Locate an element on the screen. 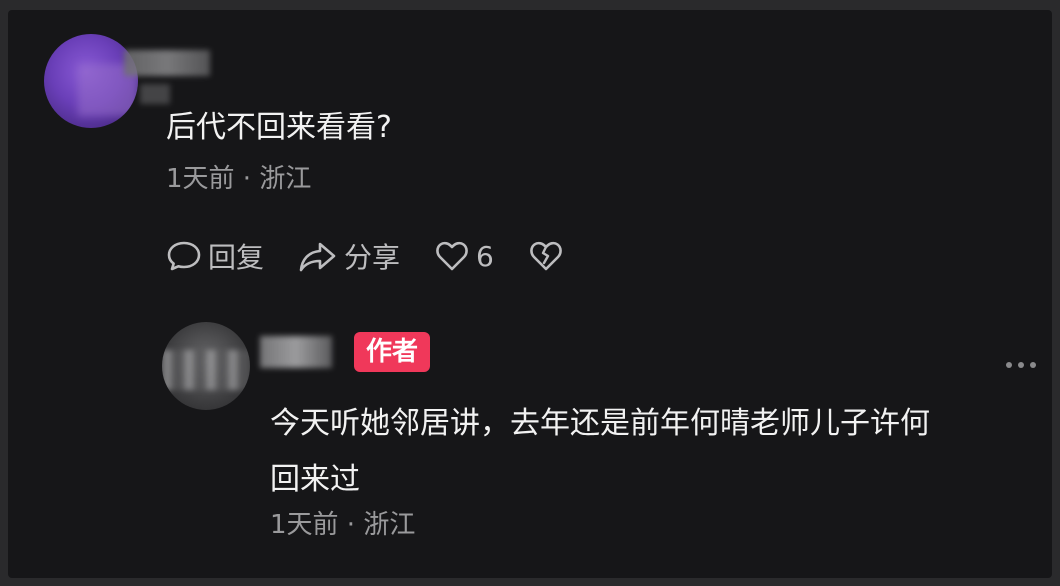 The width and height of the screenshot is (1060, 586). share-label: 分享 is located at coordinates (372, 257).